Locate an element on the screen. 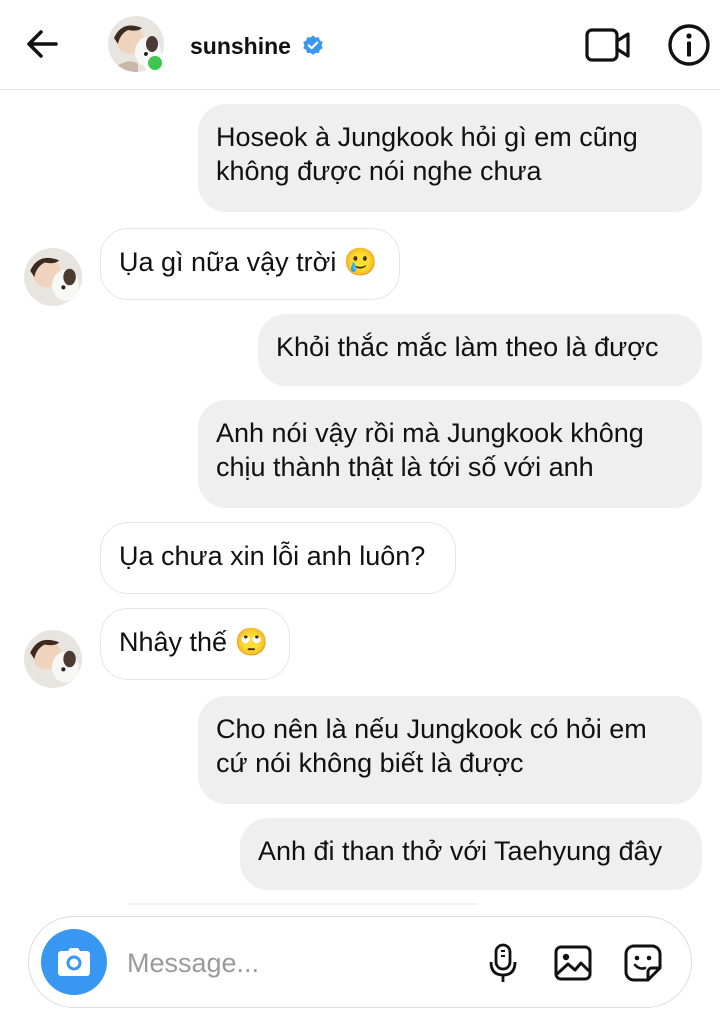 The height and width of the screenshot is (1016, 720). back-button is located at coordinates (42, 44).